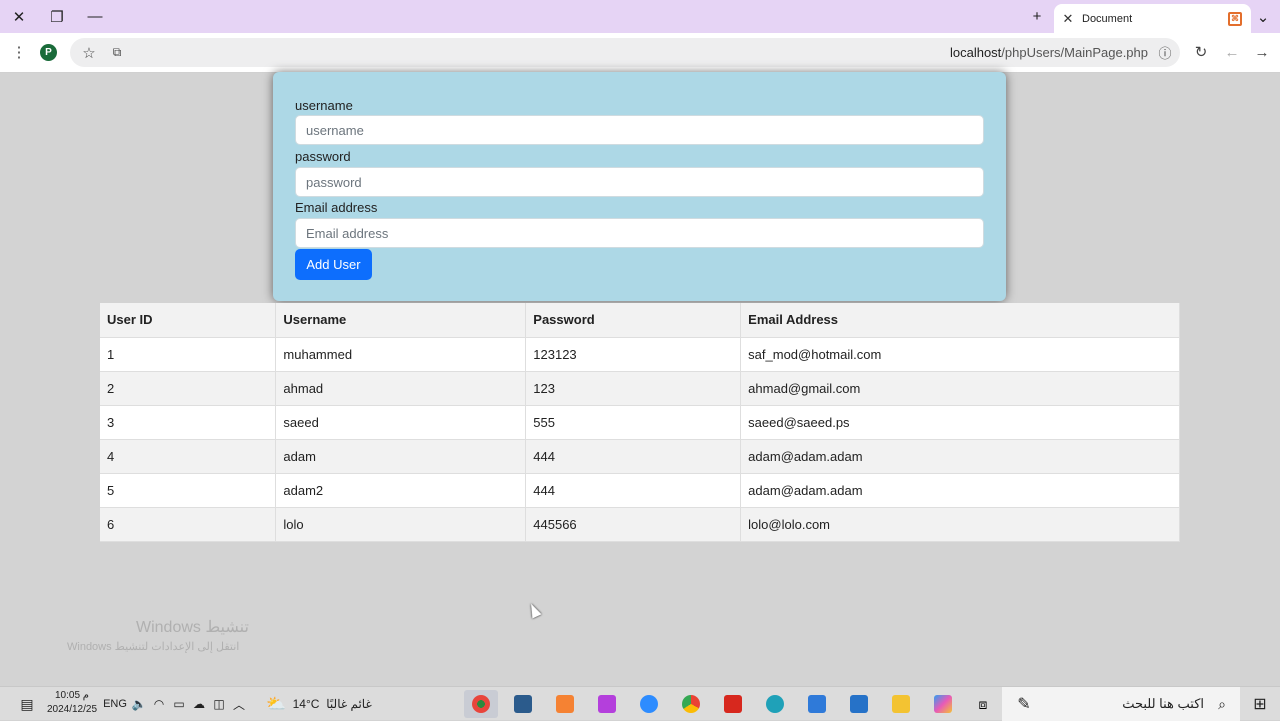 The width and height of the screenshot is (1280, 721). What do you see at coordinates (188, 456) in the screenshot?
I see `cell-user-id: 4` at bounding box center [188, 456].